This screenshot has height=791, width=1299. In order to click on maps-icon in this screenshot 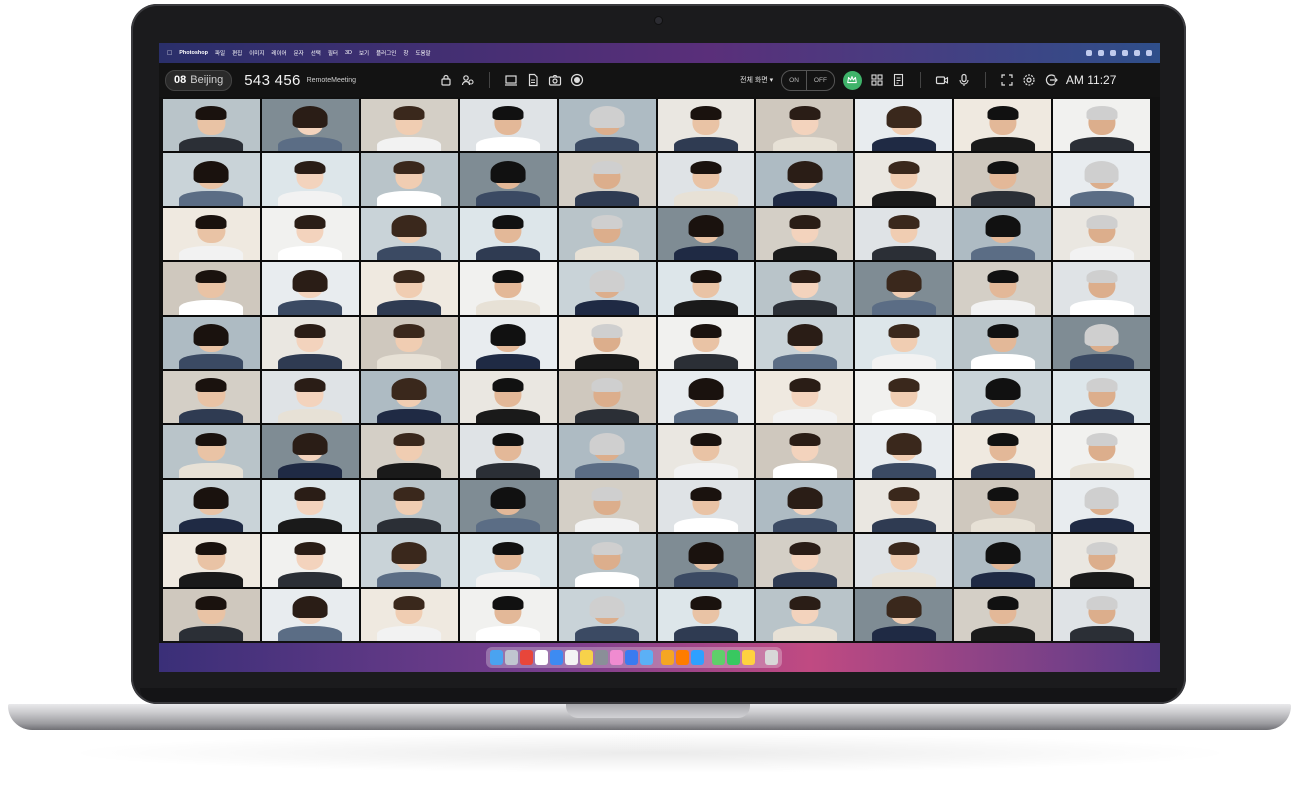, I will do `click(718, 657)`.